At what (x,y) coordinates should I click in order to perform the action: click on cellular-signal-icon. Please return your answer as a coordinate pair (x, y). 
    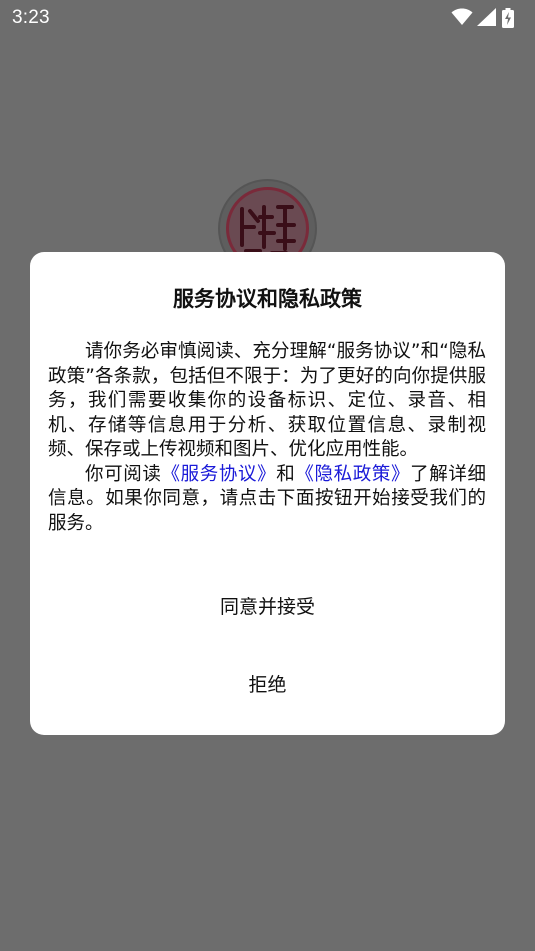
    Looking at the image, I should click on (486, 17).